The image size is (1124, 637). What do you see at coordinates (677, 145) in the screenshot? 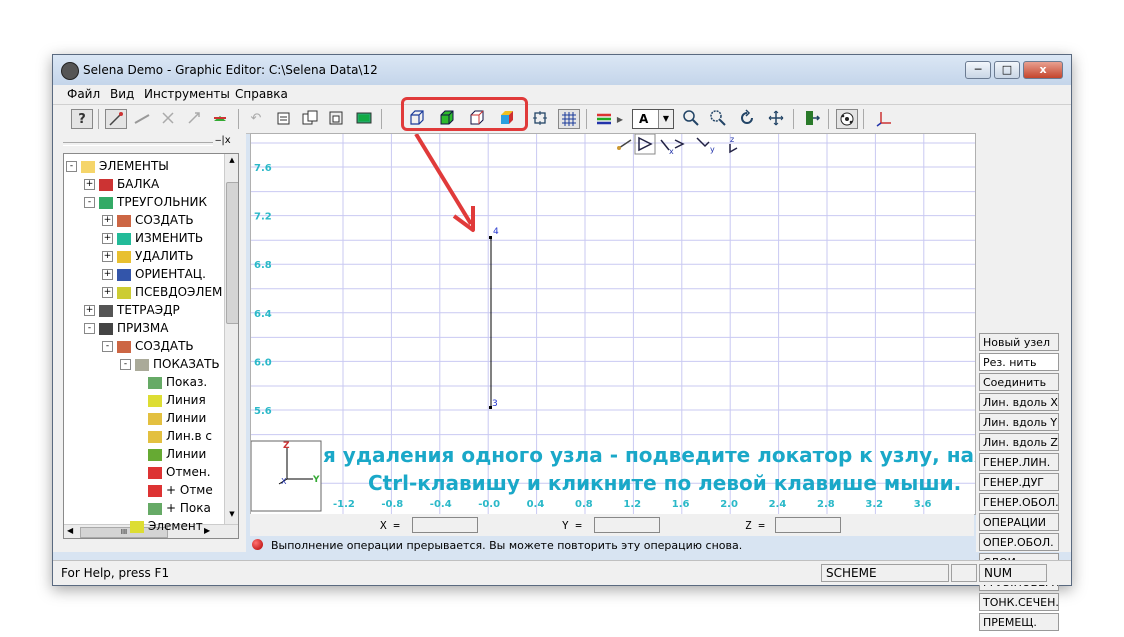
I see `view-orientation-toolbar: x y z` at bounding box center [677, 145].